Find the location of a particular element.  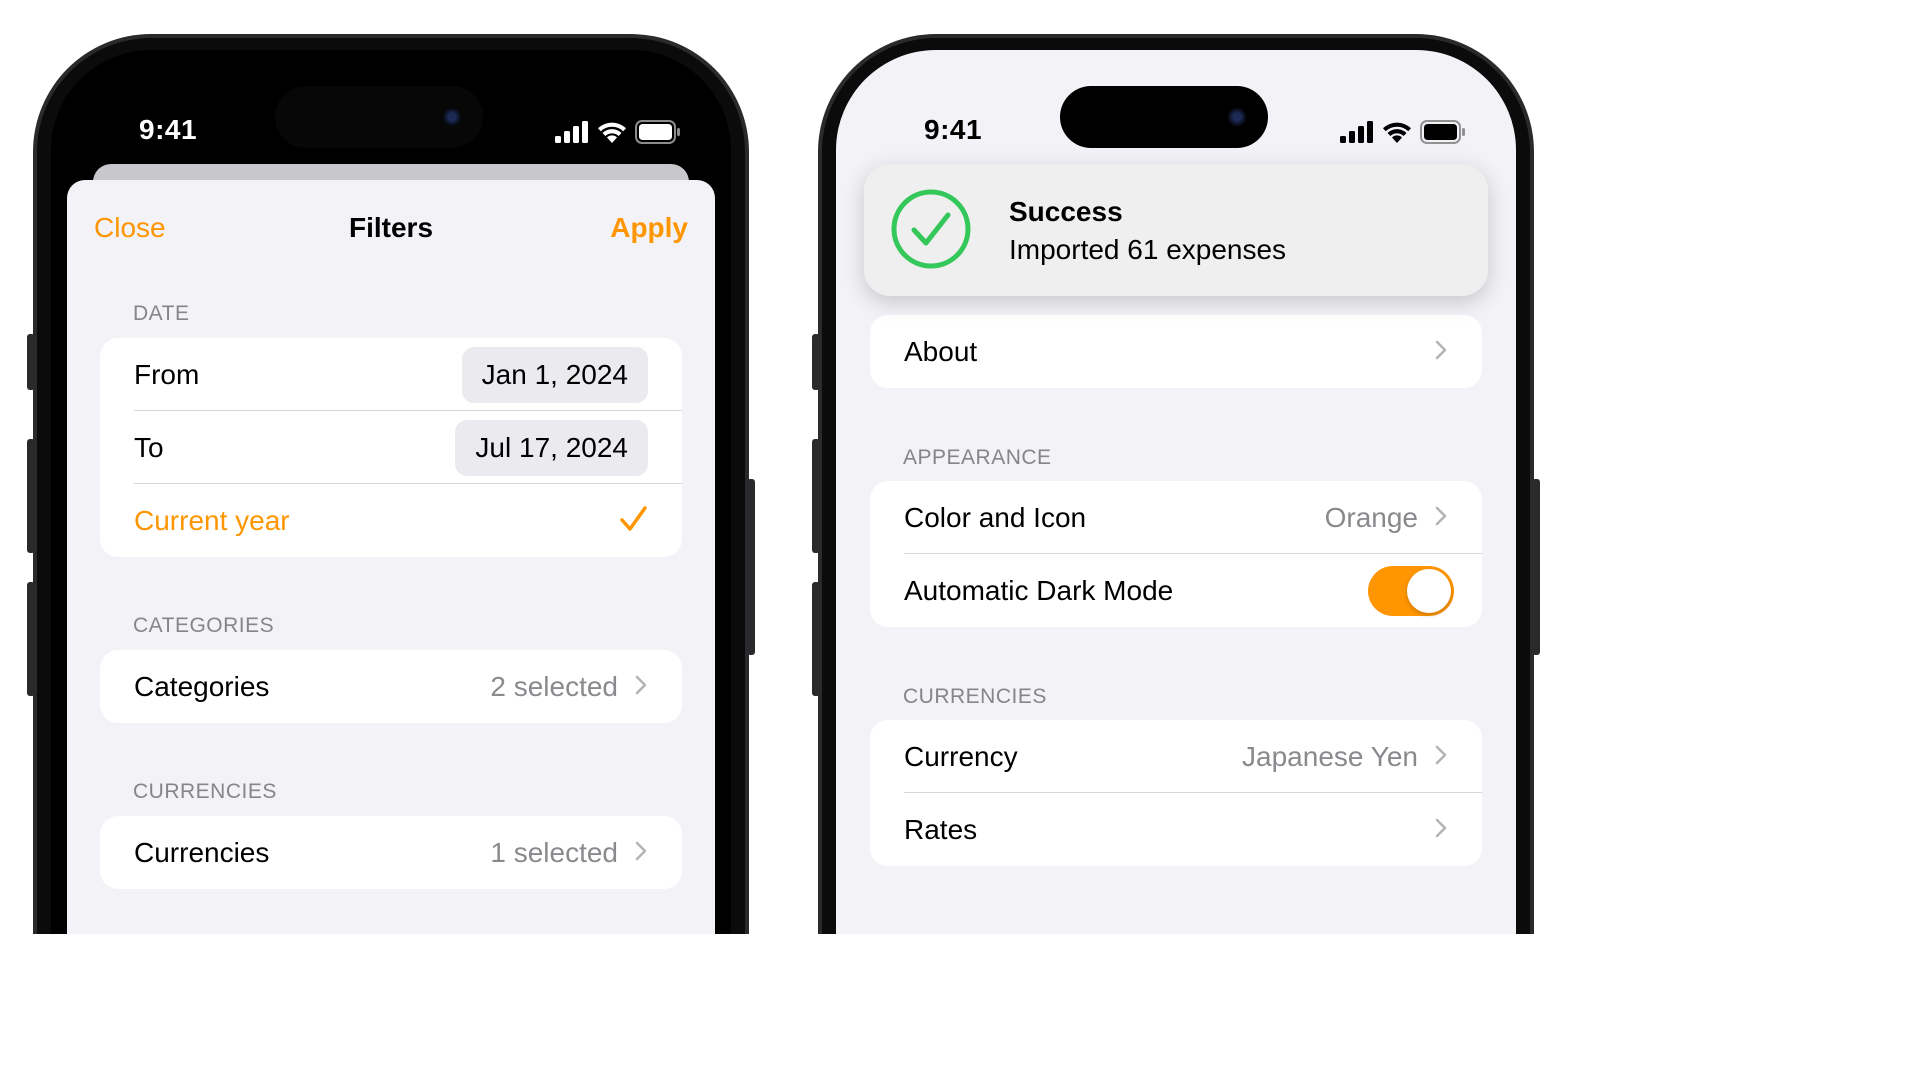

categories-section-header: CATEGORIES is located at coordinates (204, 625).